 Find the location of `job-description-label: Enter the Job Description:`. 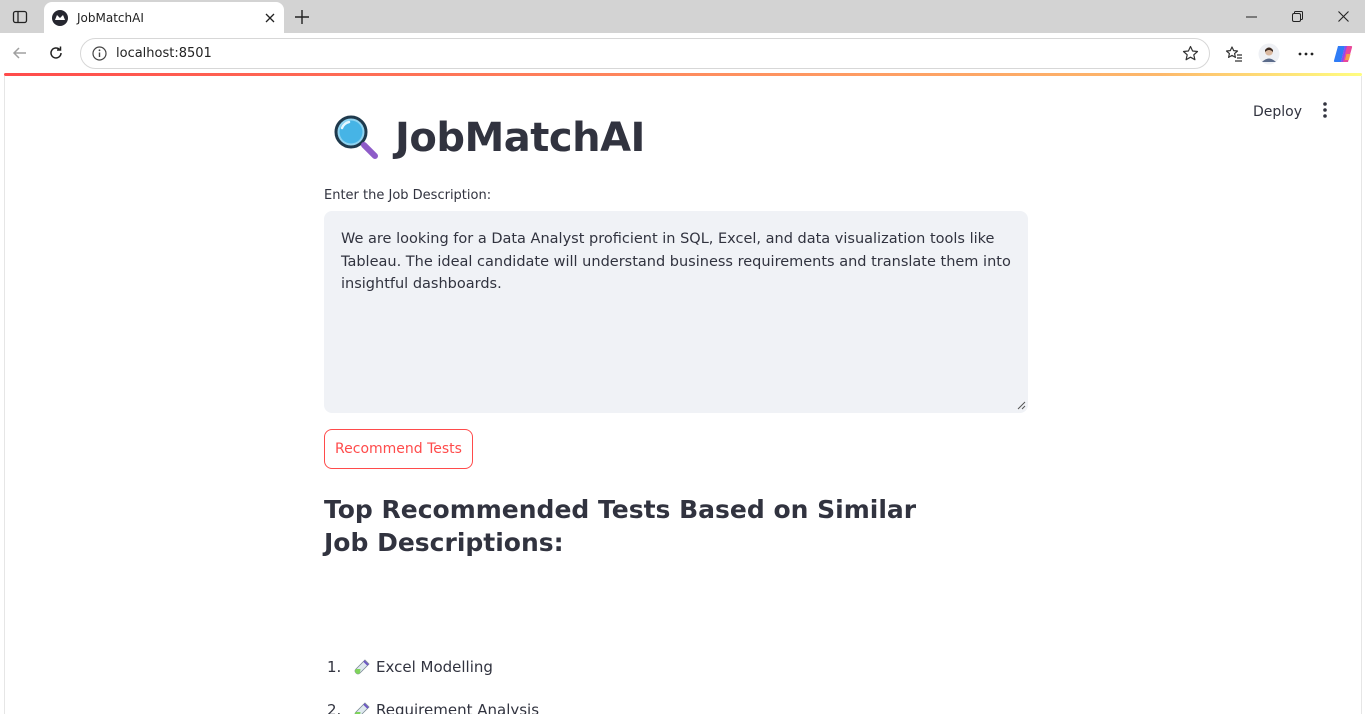

job-description-label: Enter the Job Description: is located at coordinates (408, 195).